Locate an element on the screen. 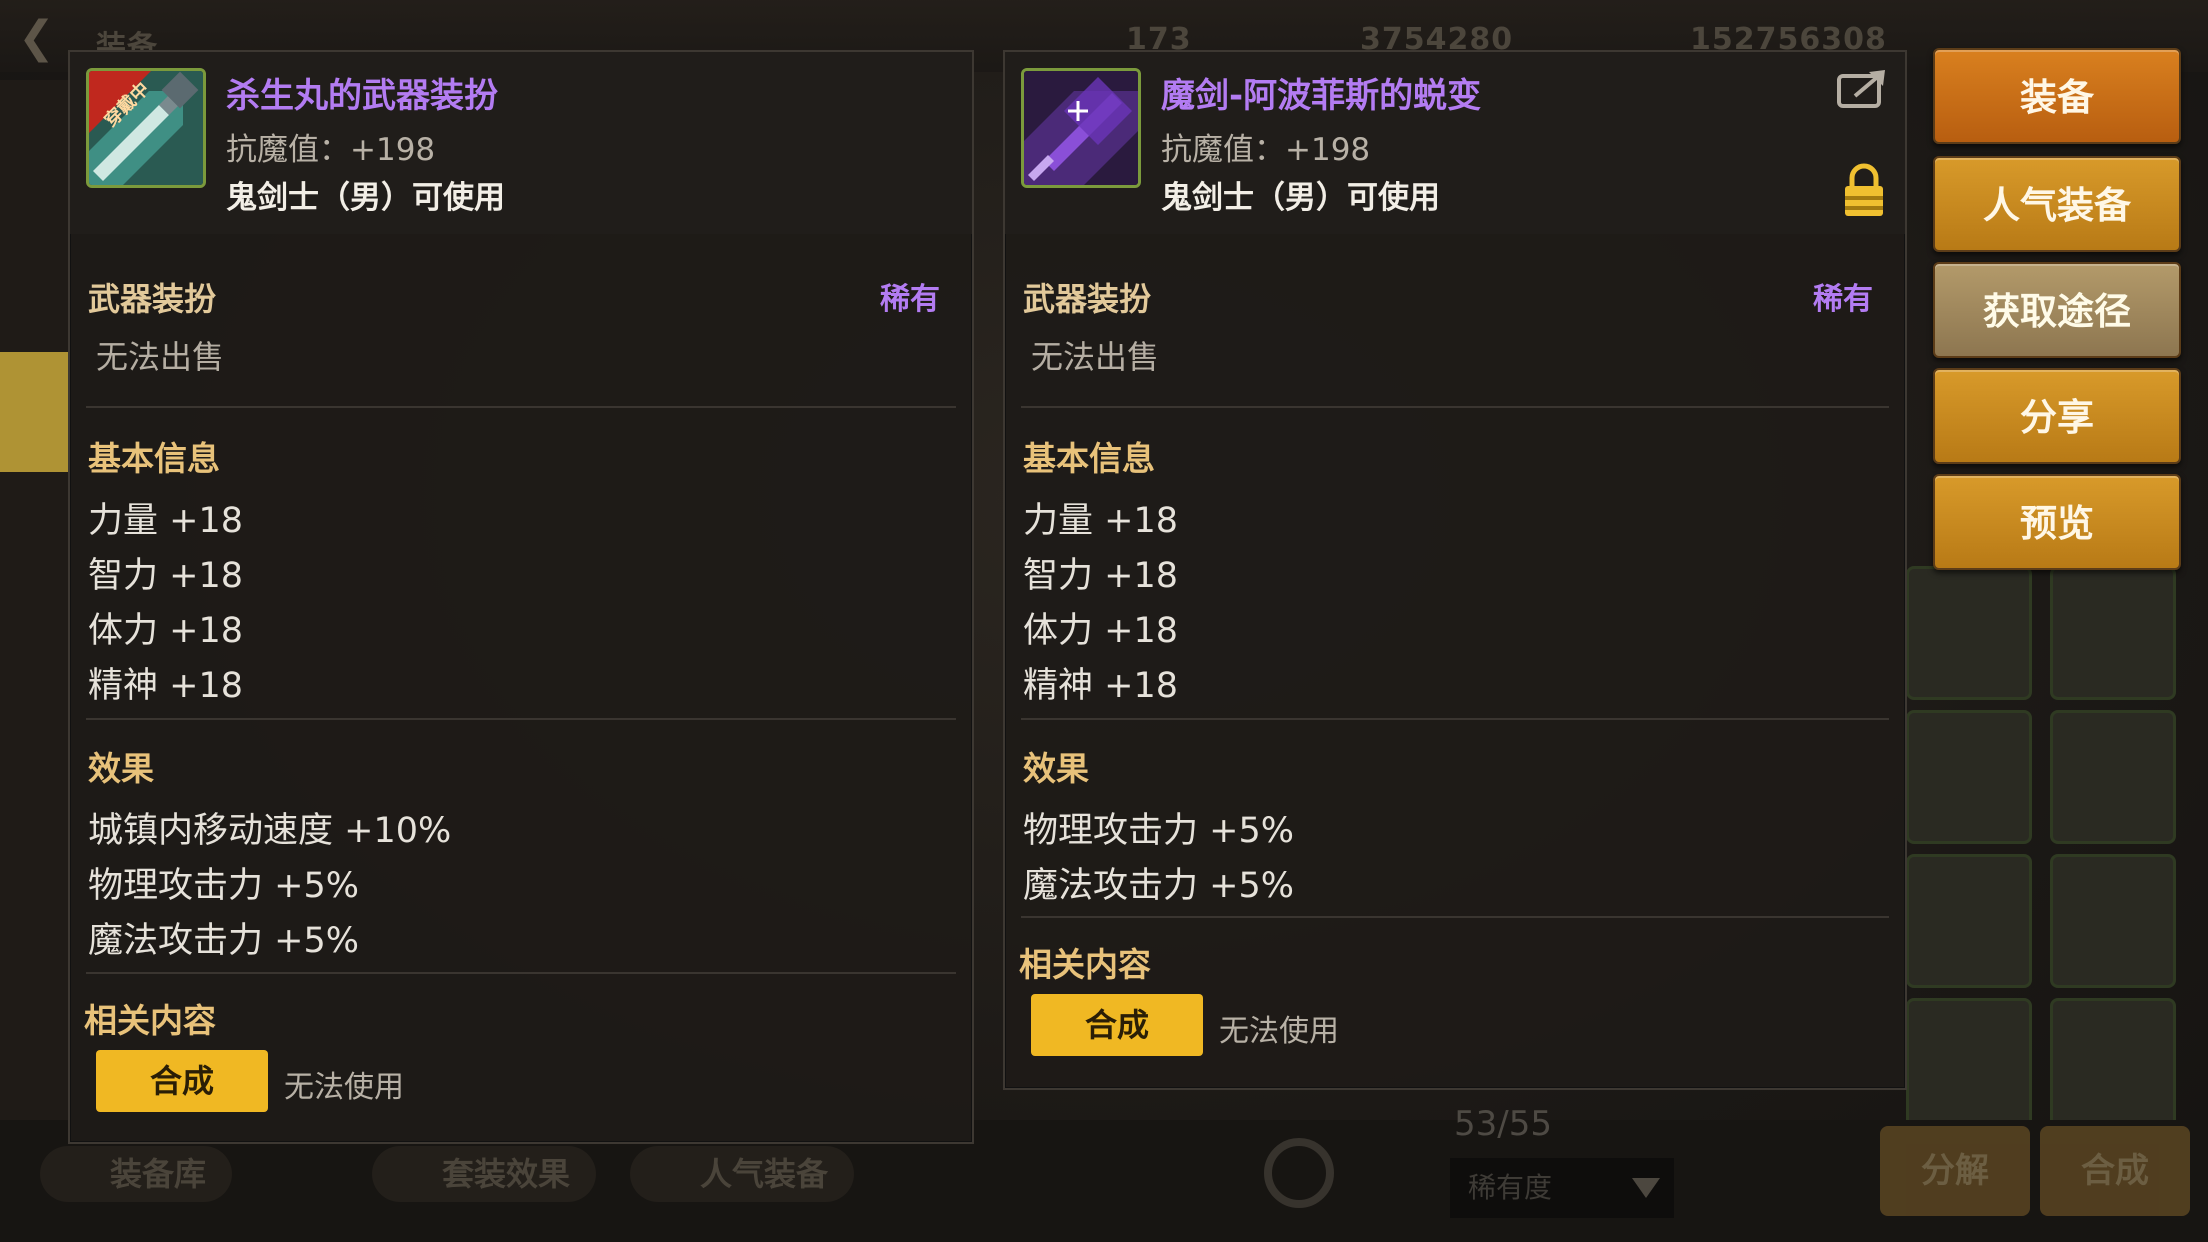 The image size is (2208, 1242). left-tab-active is located at coordinates (35, 412).